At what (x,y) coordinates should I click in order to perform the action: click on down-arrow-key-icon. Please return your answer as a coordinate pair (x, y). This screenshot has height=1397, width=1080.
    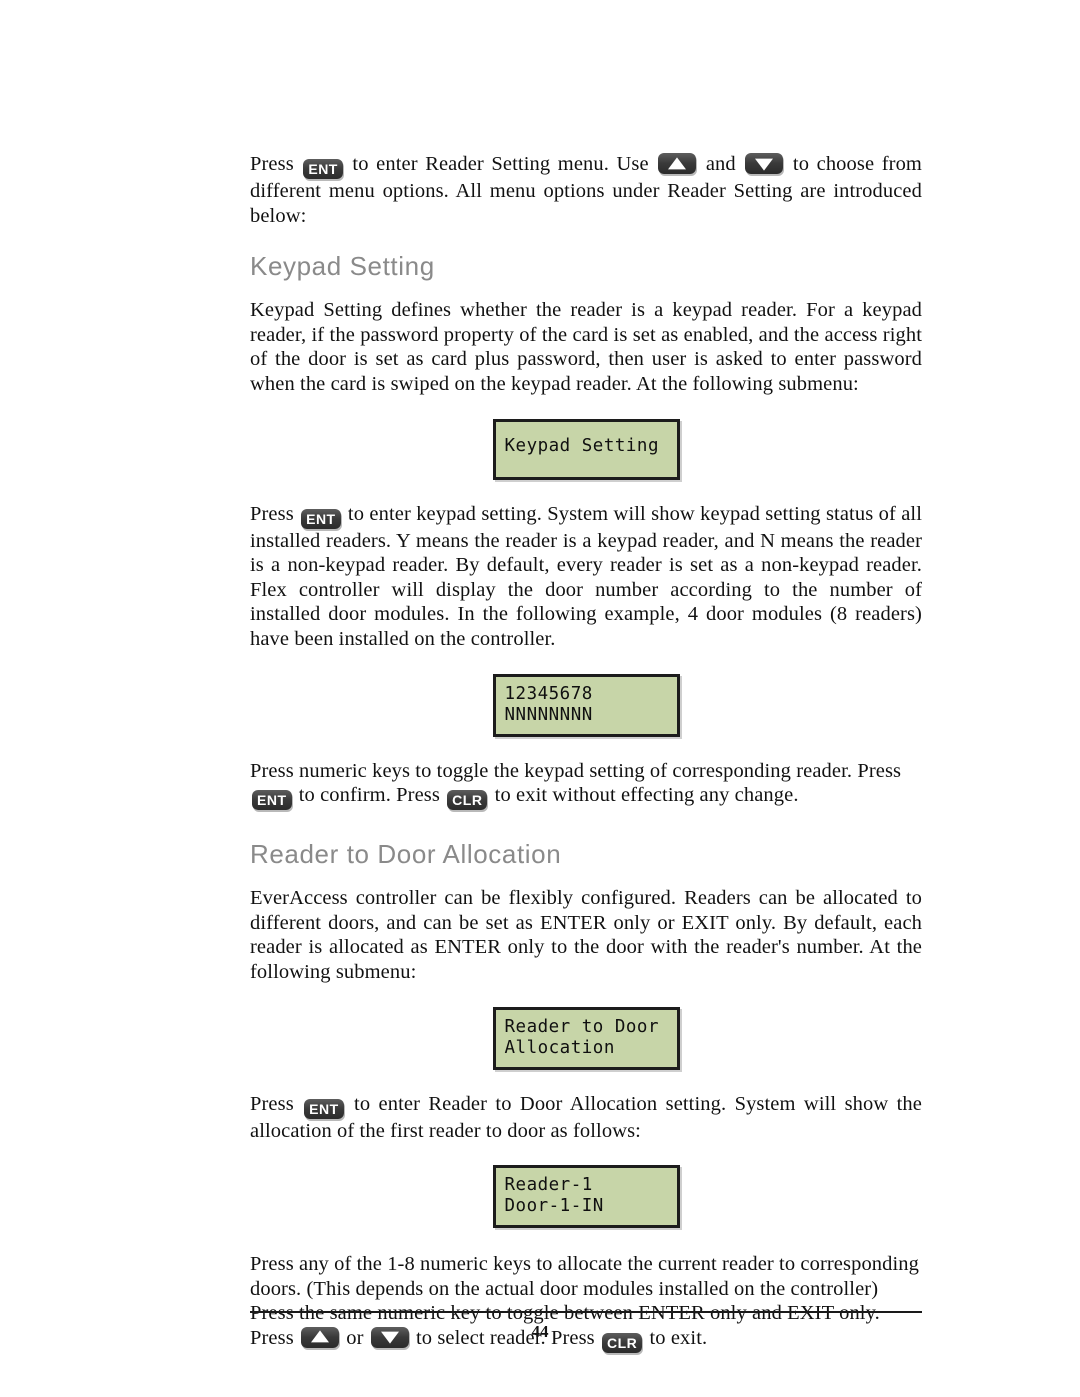
    Looking at the image, I should click on (764, 163).